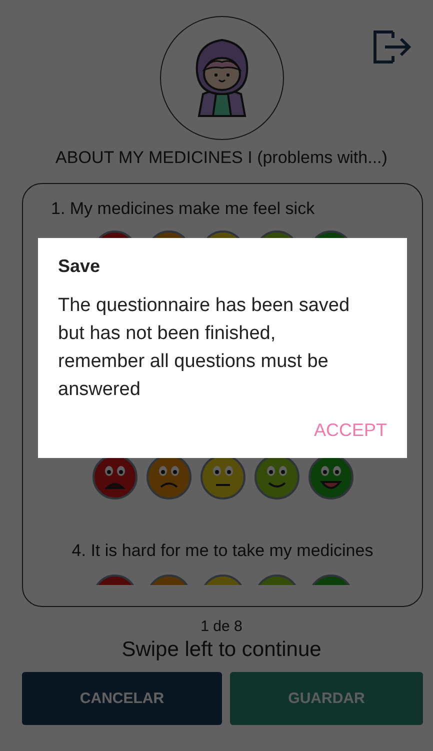  Describe the element at coordinates (122, 698) in the screenshot. I see `cancel-button: CANCELAR` at that location.